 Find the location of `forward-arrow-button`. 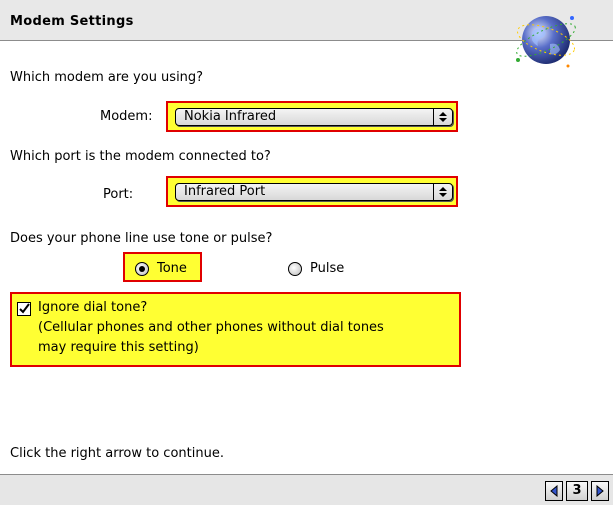

forward-arrow-button is located at coordinates (600, 491).